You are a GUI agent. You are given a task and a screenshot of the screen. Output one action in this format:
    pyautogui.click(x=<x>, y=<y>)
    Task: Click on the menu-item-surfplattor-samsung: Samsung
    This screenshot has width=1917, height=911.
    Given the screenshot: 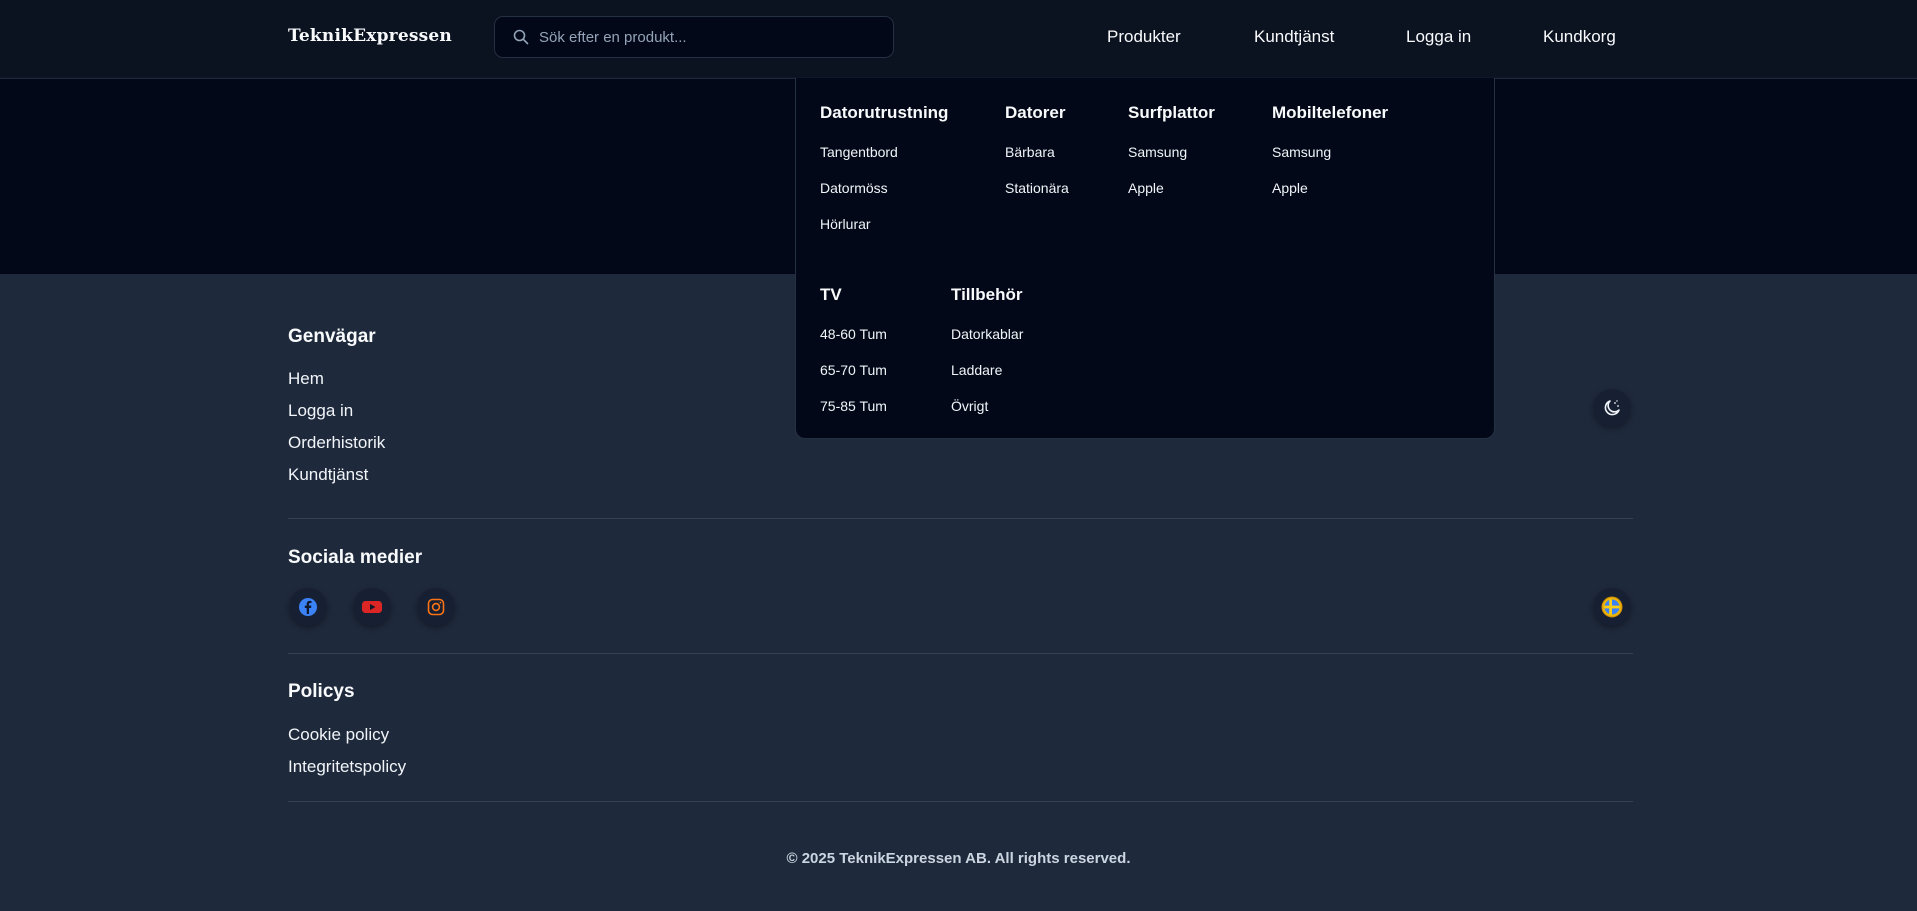 What is the action you would take?
    pyautogui.click(x=1157, y=152)
    